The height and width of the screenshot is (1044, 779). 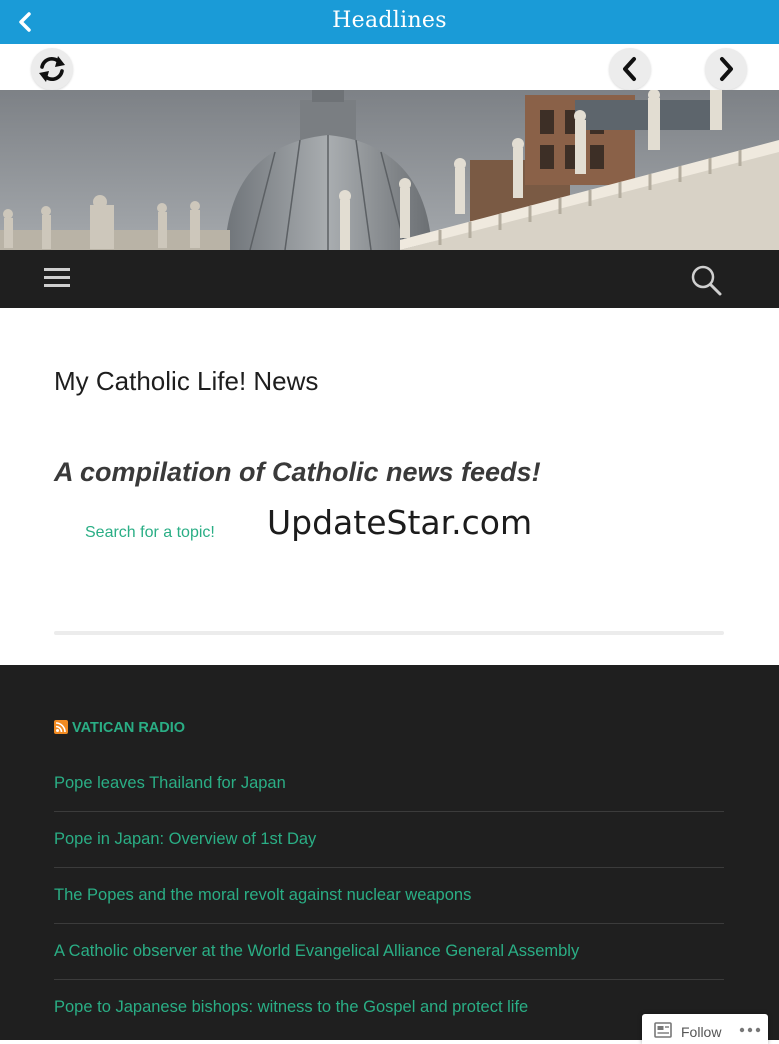 What do you see at coordinates (663, 1030) in the screenshot?
I see `follow-reader-icon` at bounding box center [663, 1030].